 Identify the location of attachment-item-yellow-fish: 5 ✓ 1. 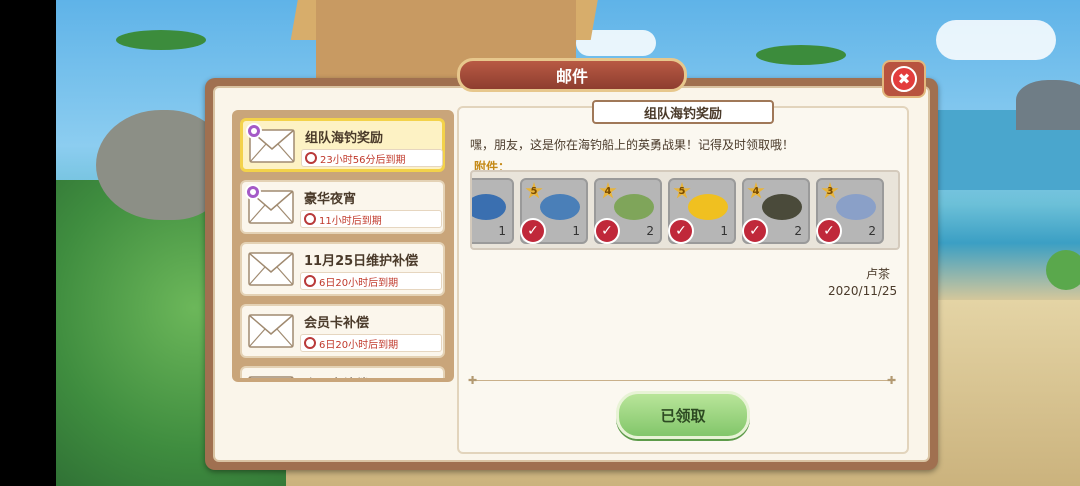
(702, 211).